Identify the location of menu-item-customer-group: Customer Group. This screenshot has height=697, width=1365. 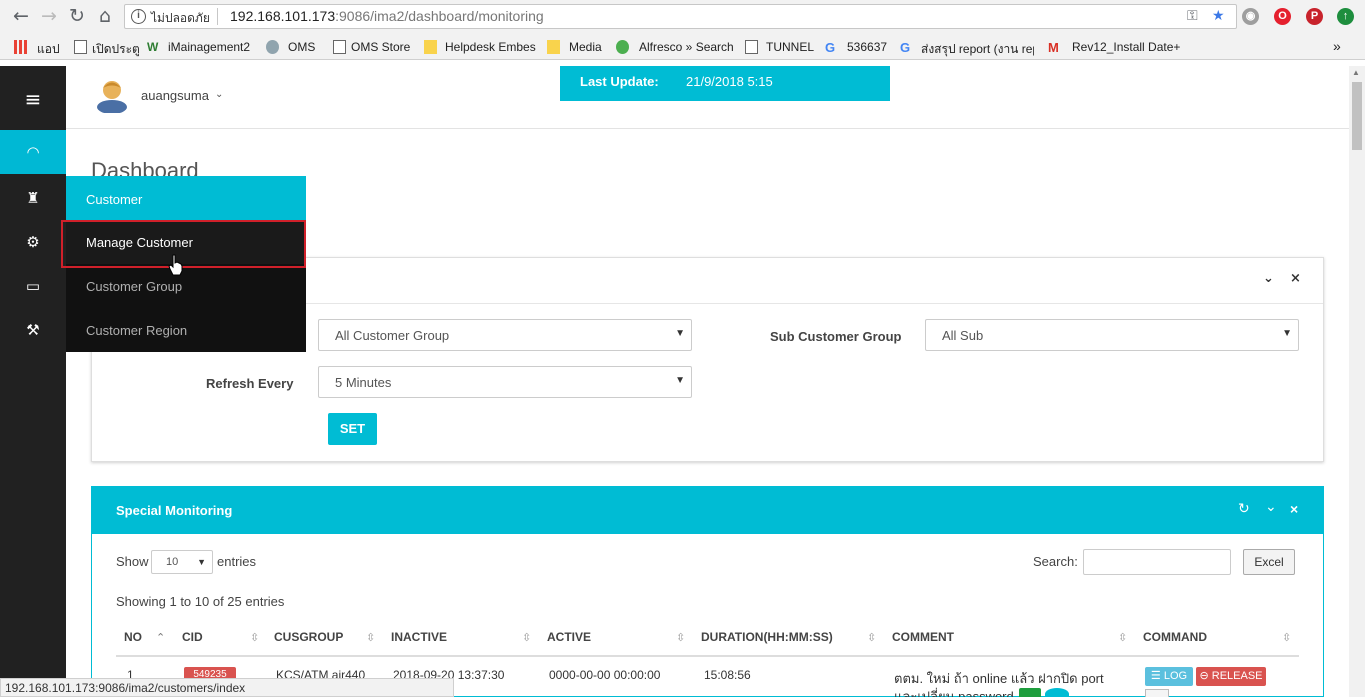
(186, 286).